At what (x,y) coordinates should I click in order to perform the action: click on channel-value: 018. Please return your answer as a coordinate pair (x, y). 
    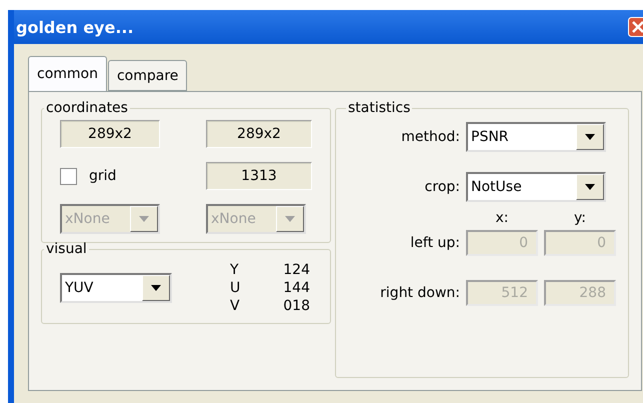
    Looking at the image, I should click on (296, 306).